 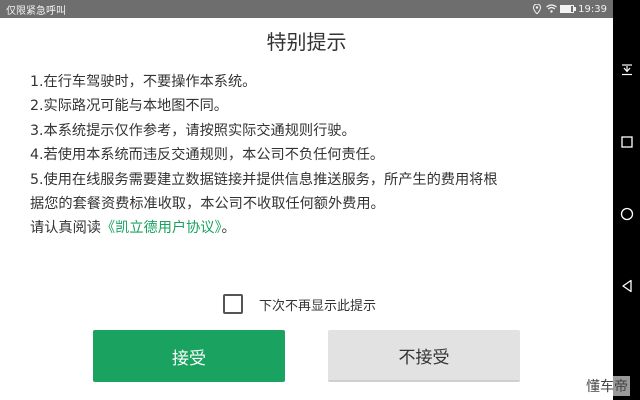 I want to click on status-icons: 19:39, so click(x=569, y=9).